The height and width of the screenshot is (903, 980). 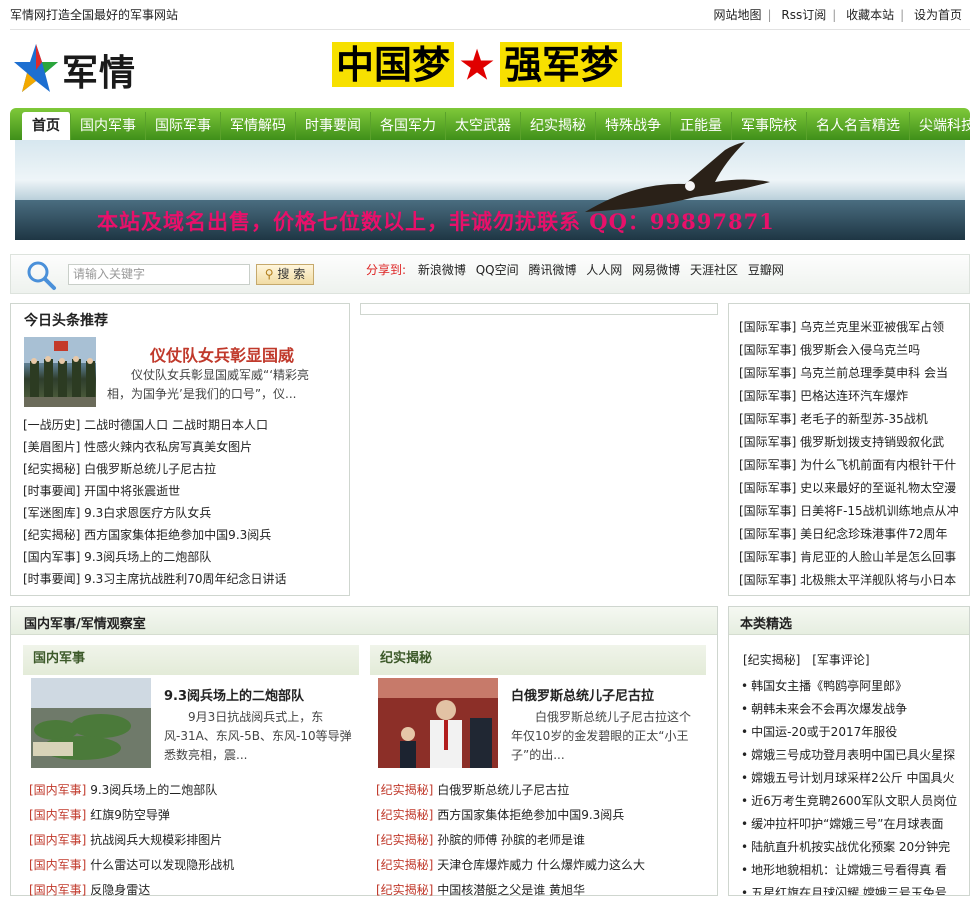 What do you see at coordinates (539, 309) in the screenshot?
I see `middle-empty-box` at bounding box center [539, 309].